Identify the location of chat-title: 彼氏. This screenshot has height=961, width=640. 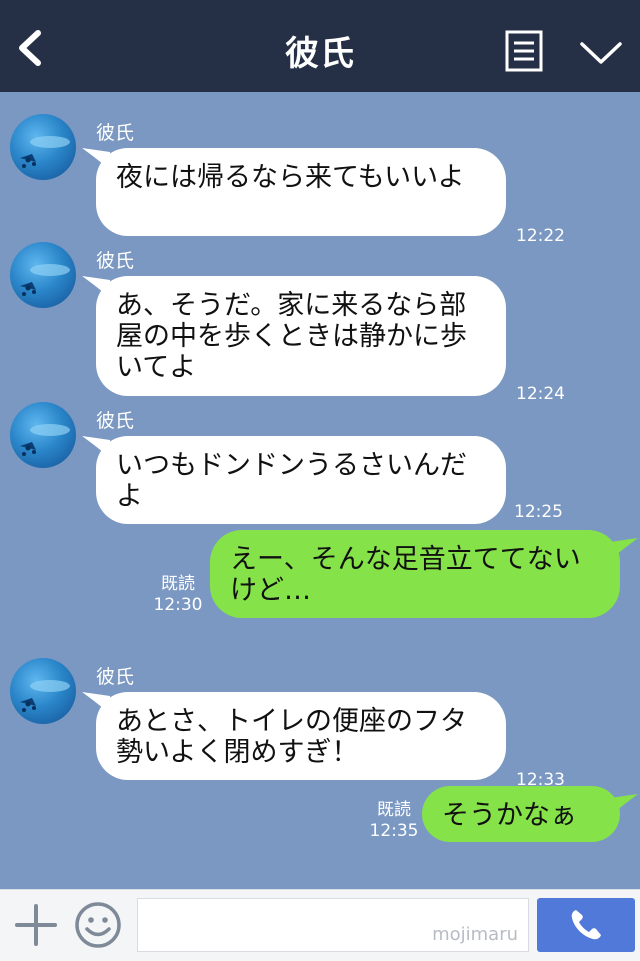
(320, 54).